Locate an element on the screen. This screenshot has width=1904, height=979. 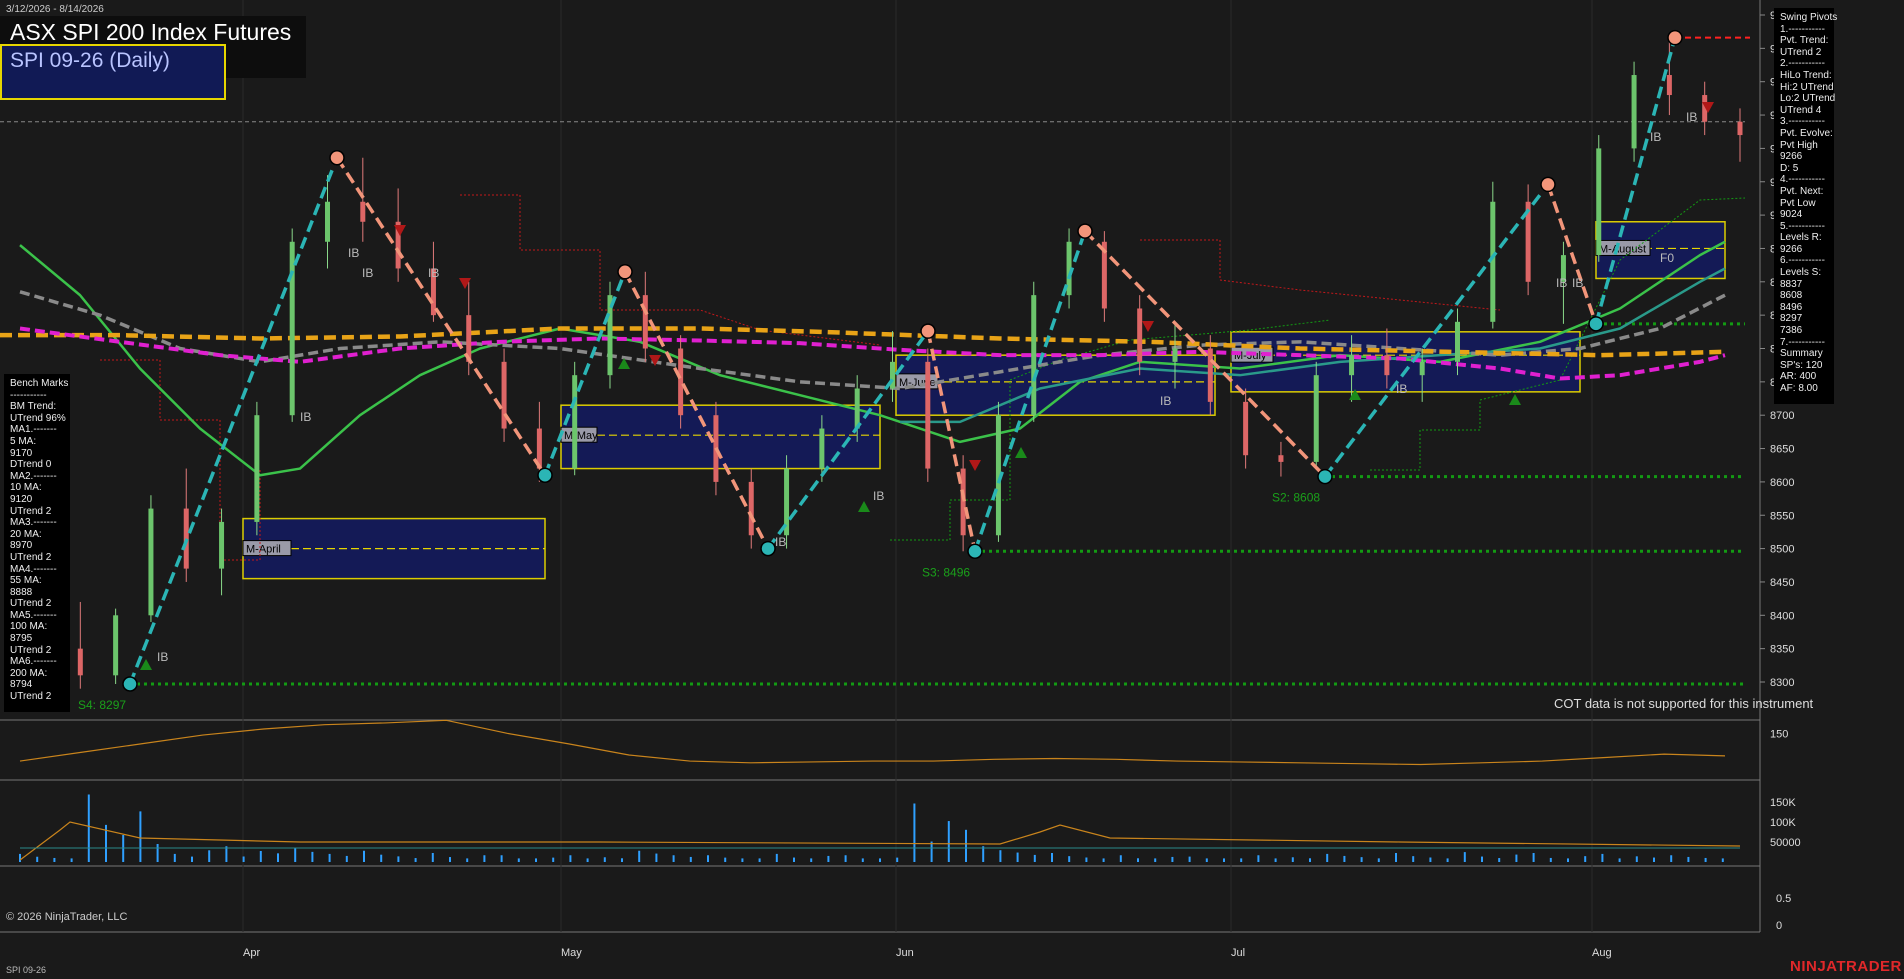
swing_pivots-line: 7.----------- is located at coordinates (1802, 342).